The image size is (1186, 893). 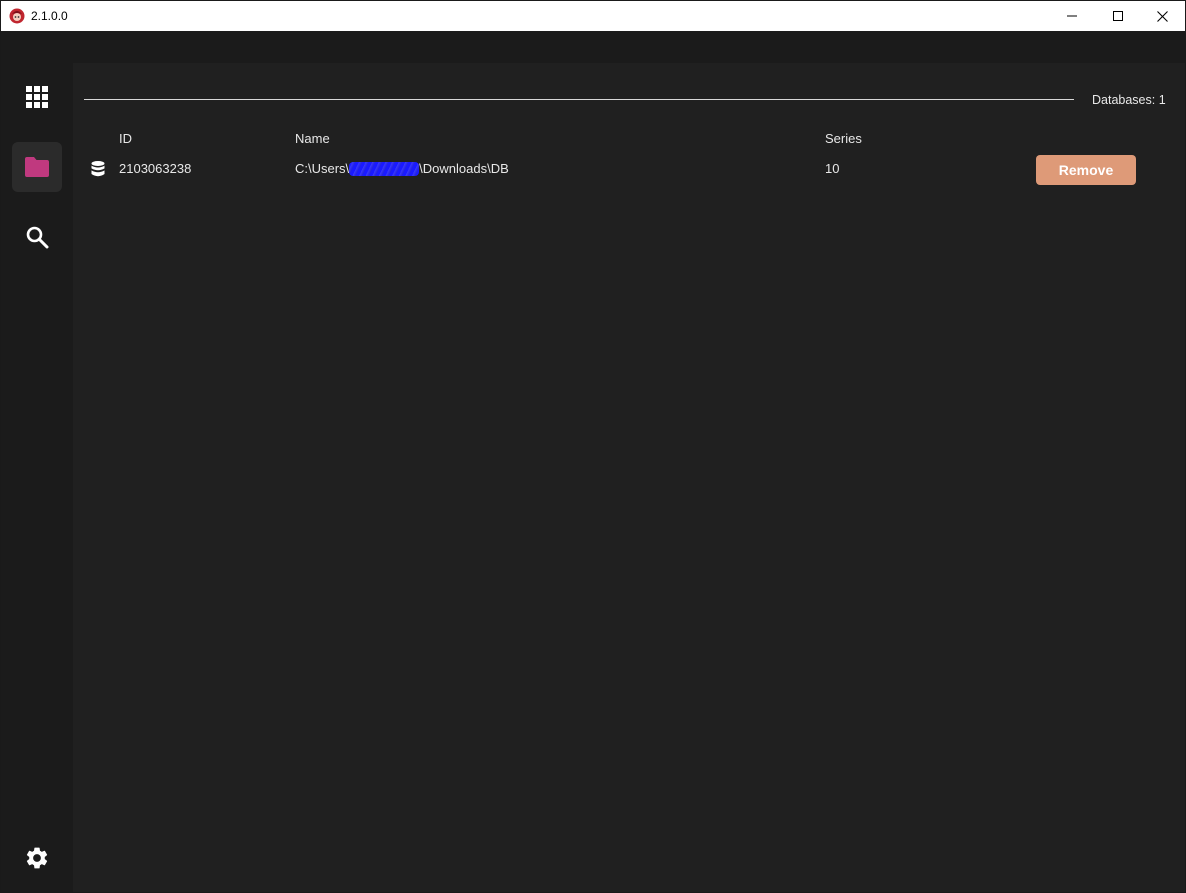 I want to click on minimize-button, so click(x=1072, y=16).